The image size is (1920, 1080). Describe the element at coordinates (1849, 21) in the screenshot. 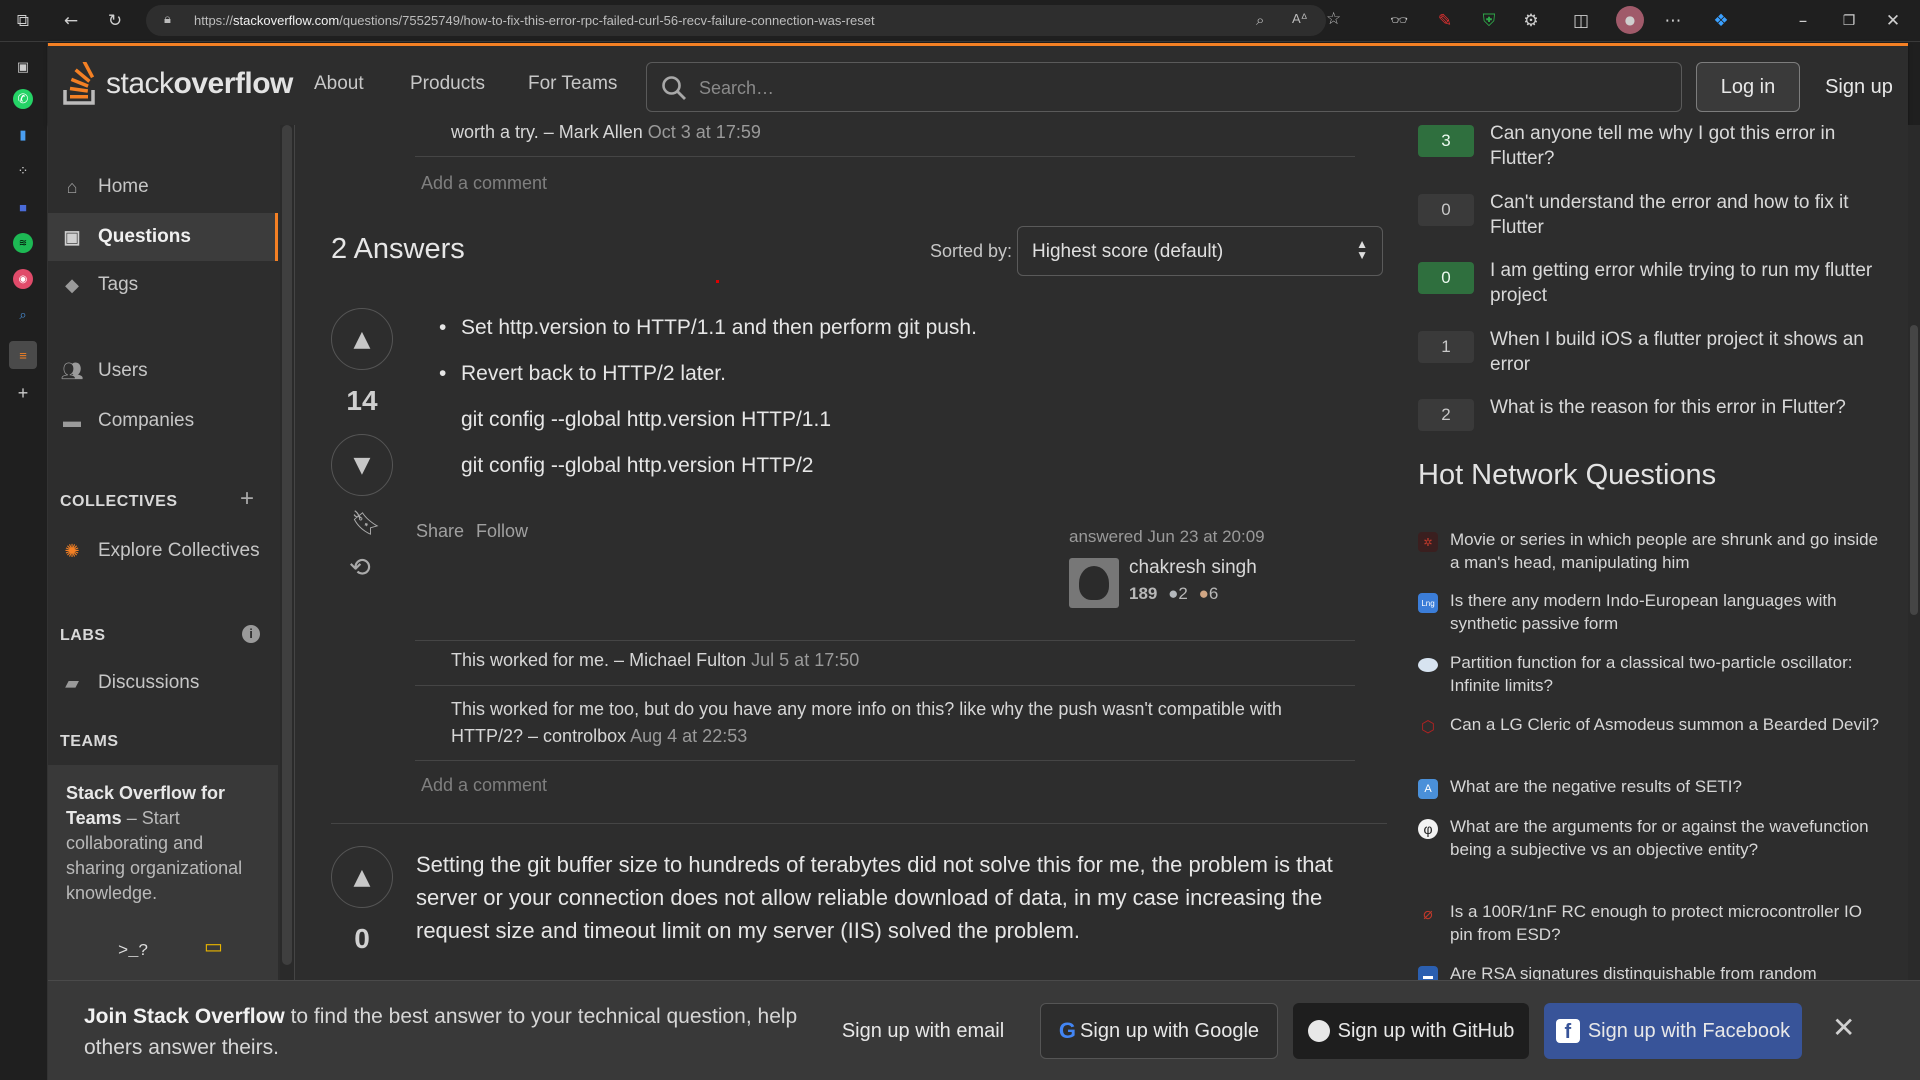

I see `restore-icon: ❐` at that location.